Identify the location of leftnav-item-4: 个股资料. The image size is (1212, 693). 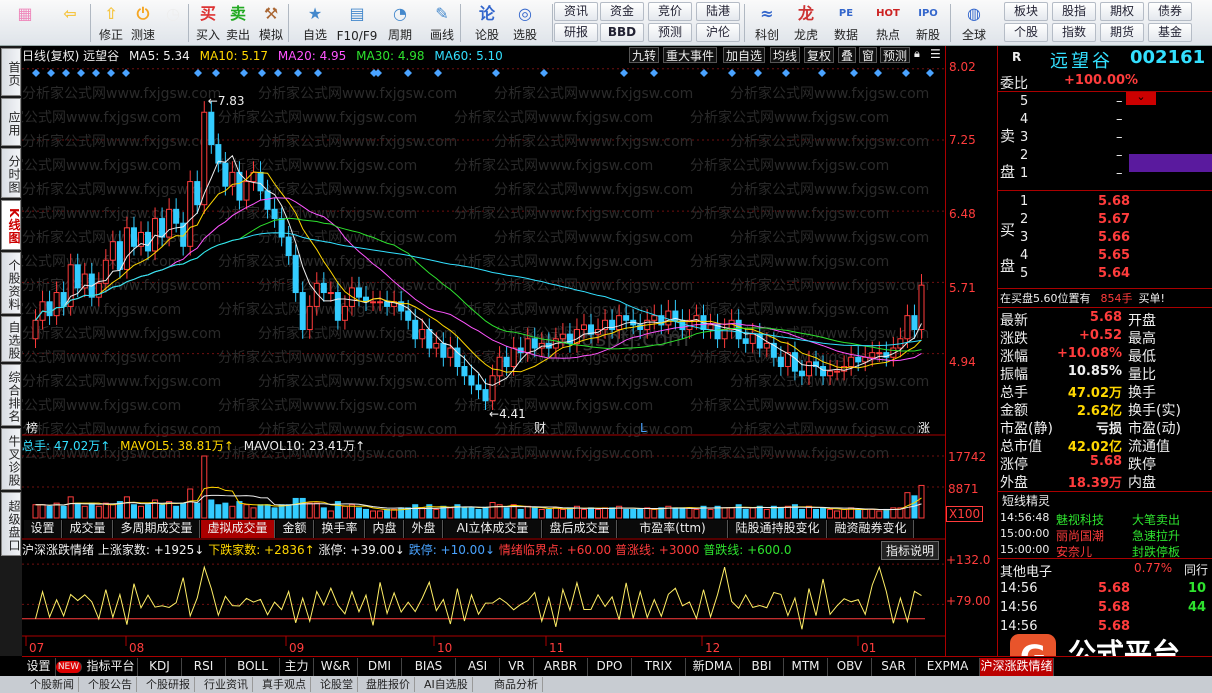
(11, 283).